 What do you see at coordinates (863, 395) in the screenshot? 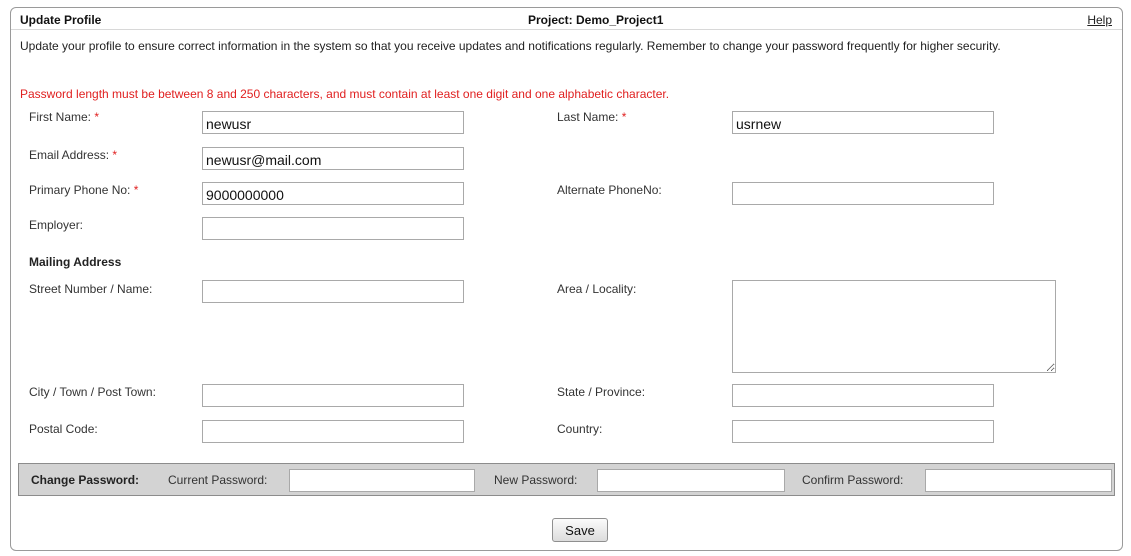
I see `state-input` at bounding box center [863, 395].